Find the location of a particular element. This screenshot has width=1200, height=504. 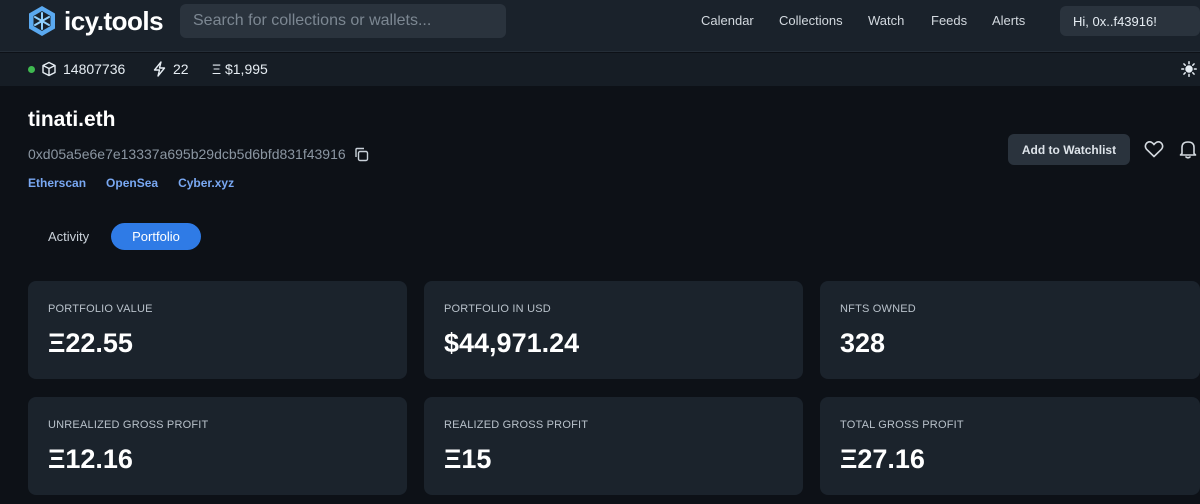

nav-watch: Watch is located at coordinates (886, 20).